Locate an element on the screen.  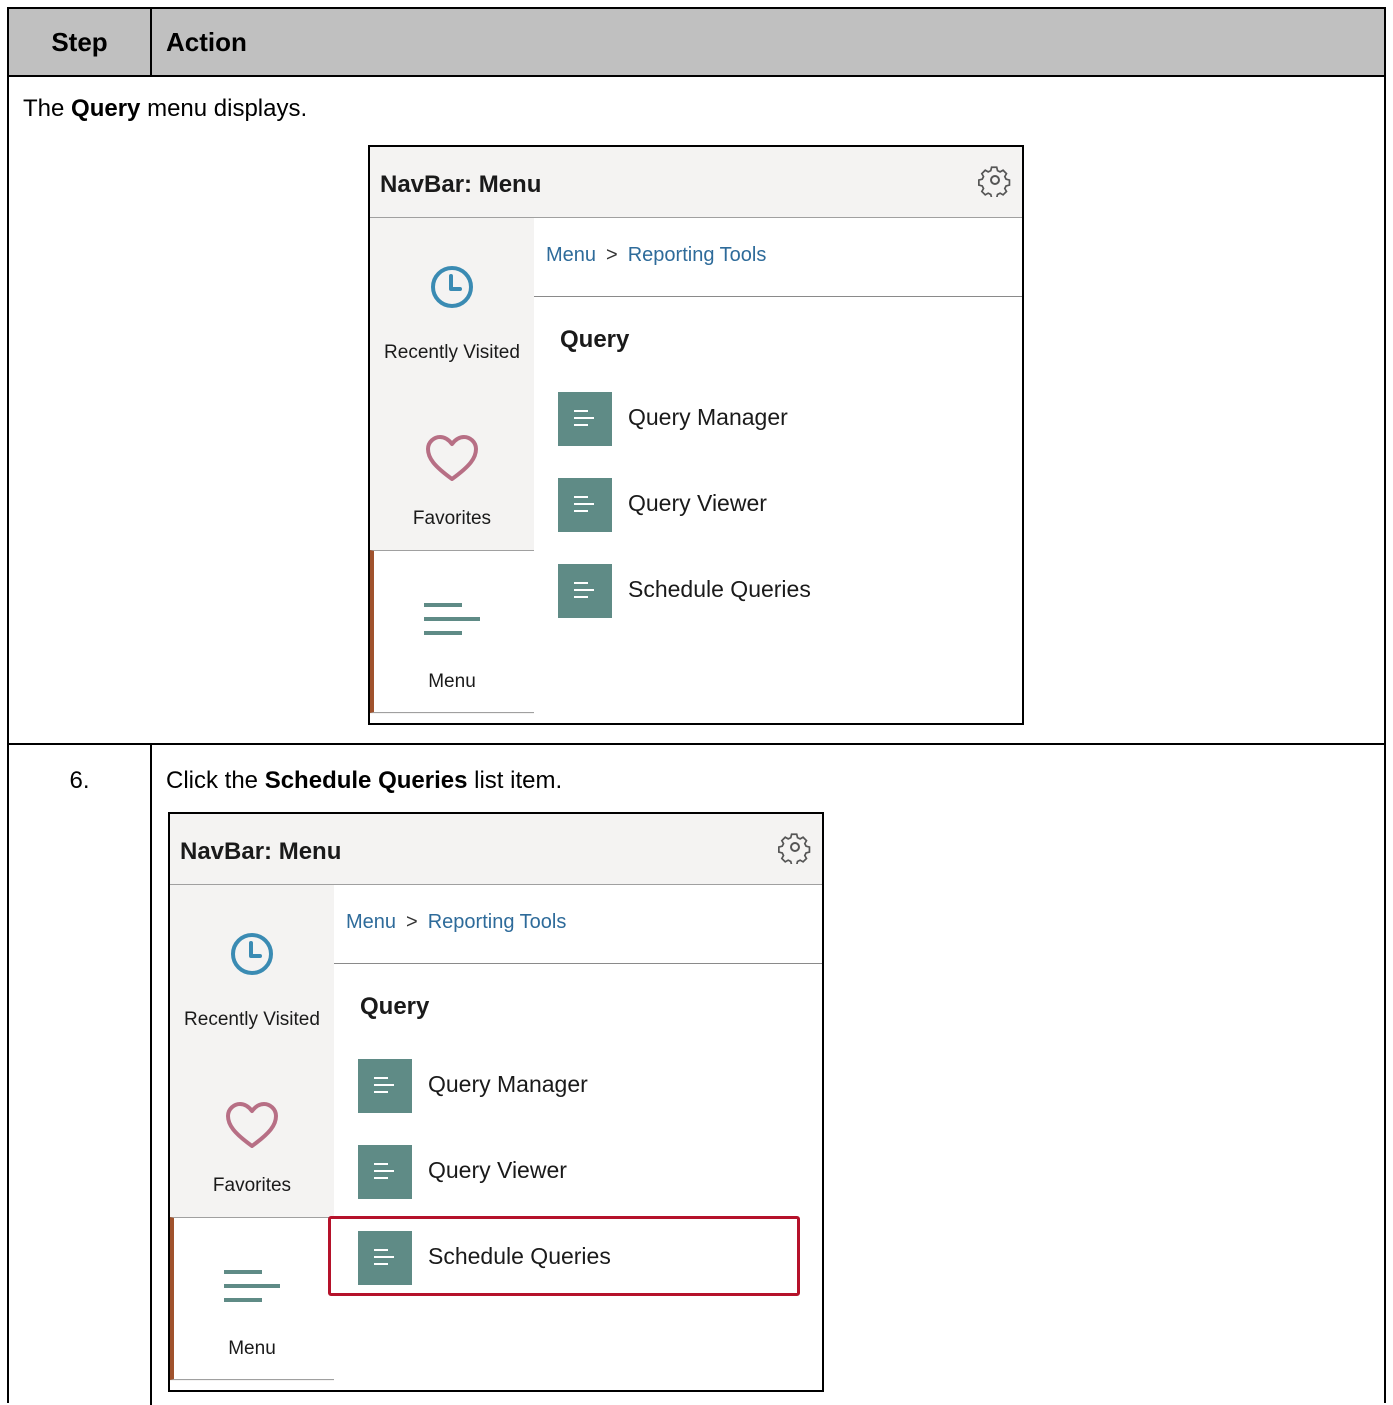
list-item-schedule-queries: Schedule Queries is located at coordinates (778, 591).